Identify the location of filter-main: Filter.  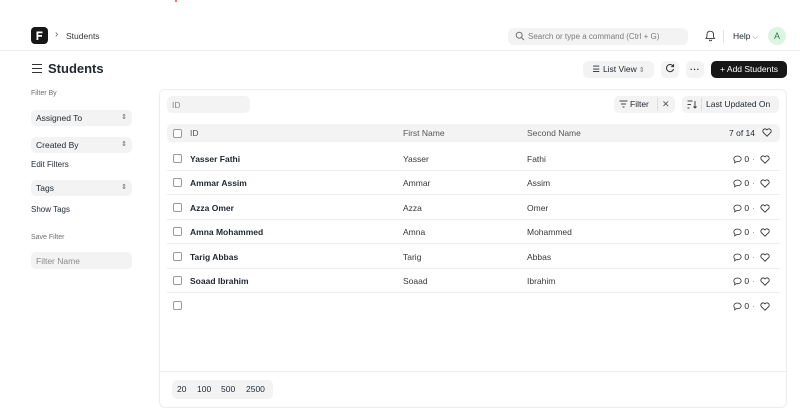
(634, 104).